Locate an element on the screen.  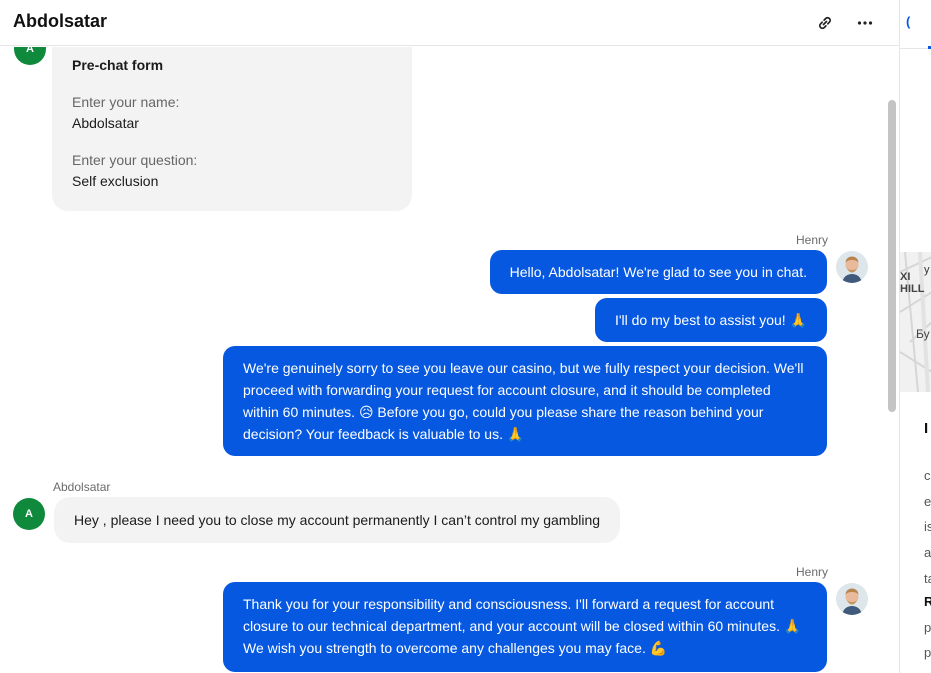
side-text: a is located at coordinates (927, 552).